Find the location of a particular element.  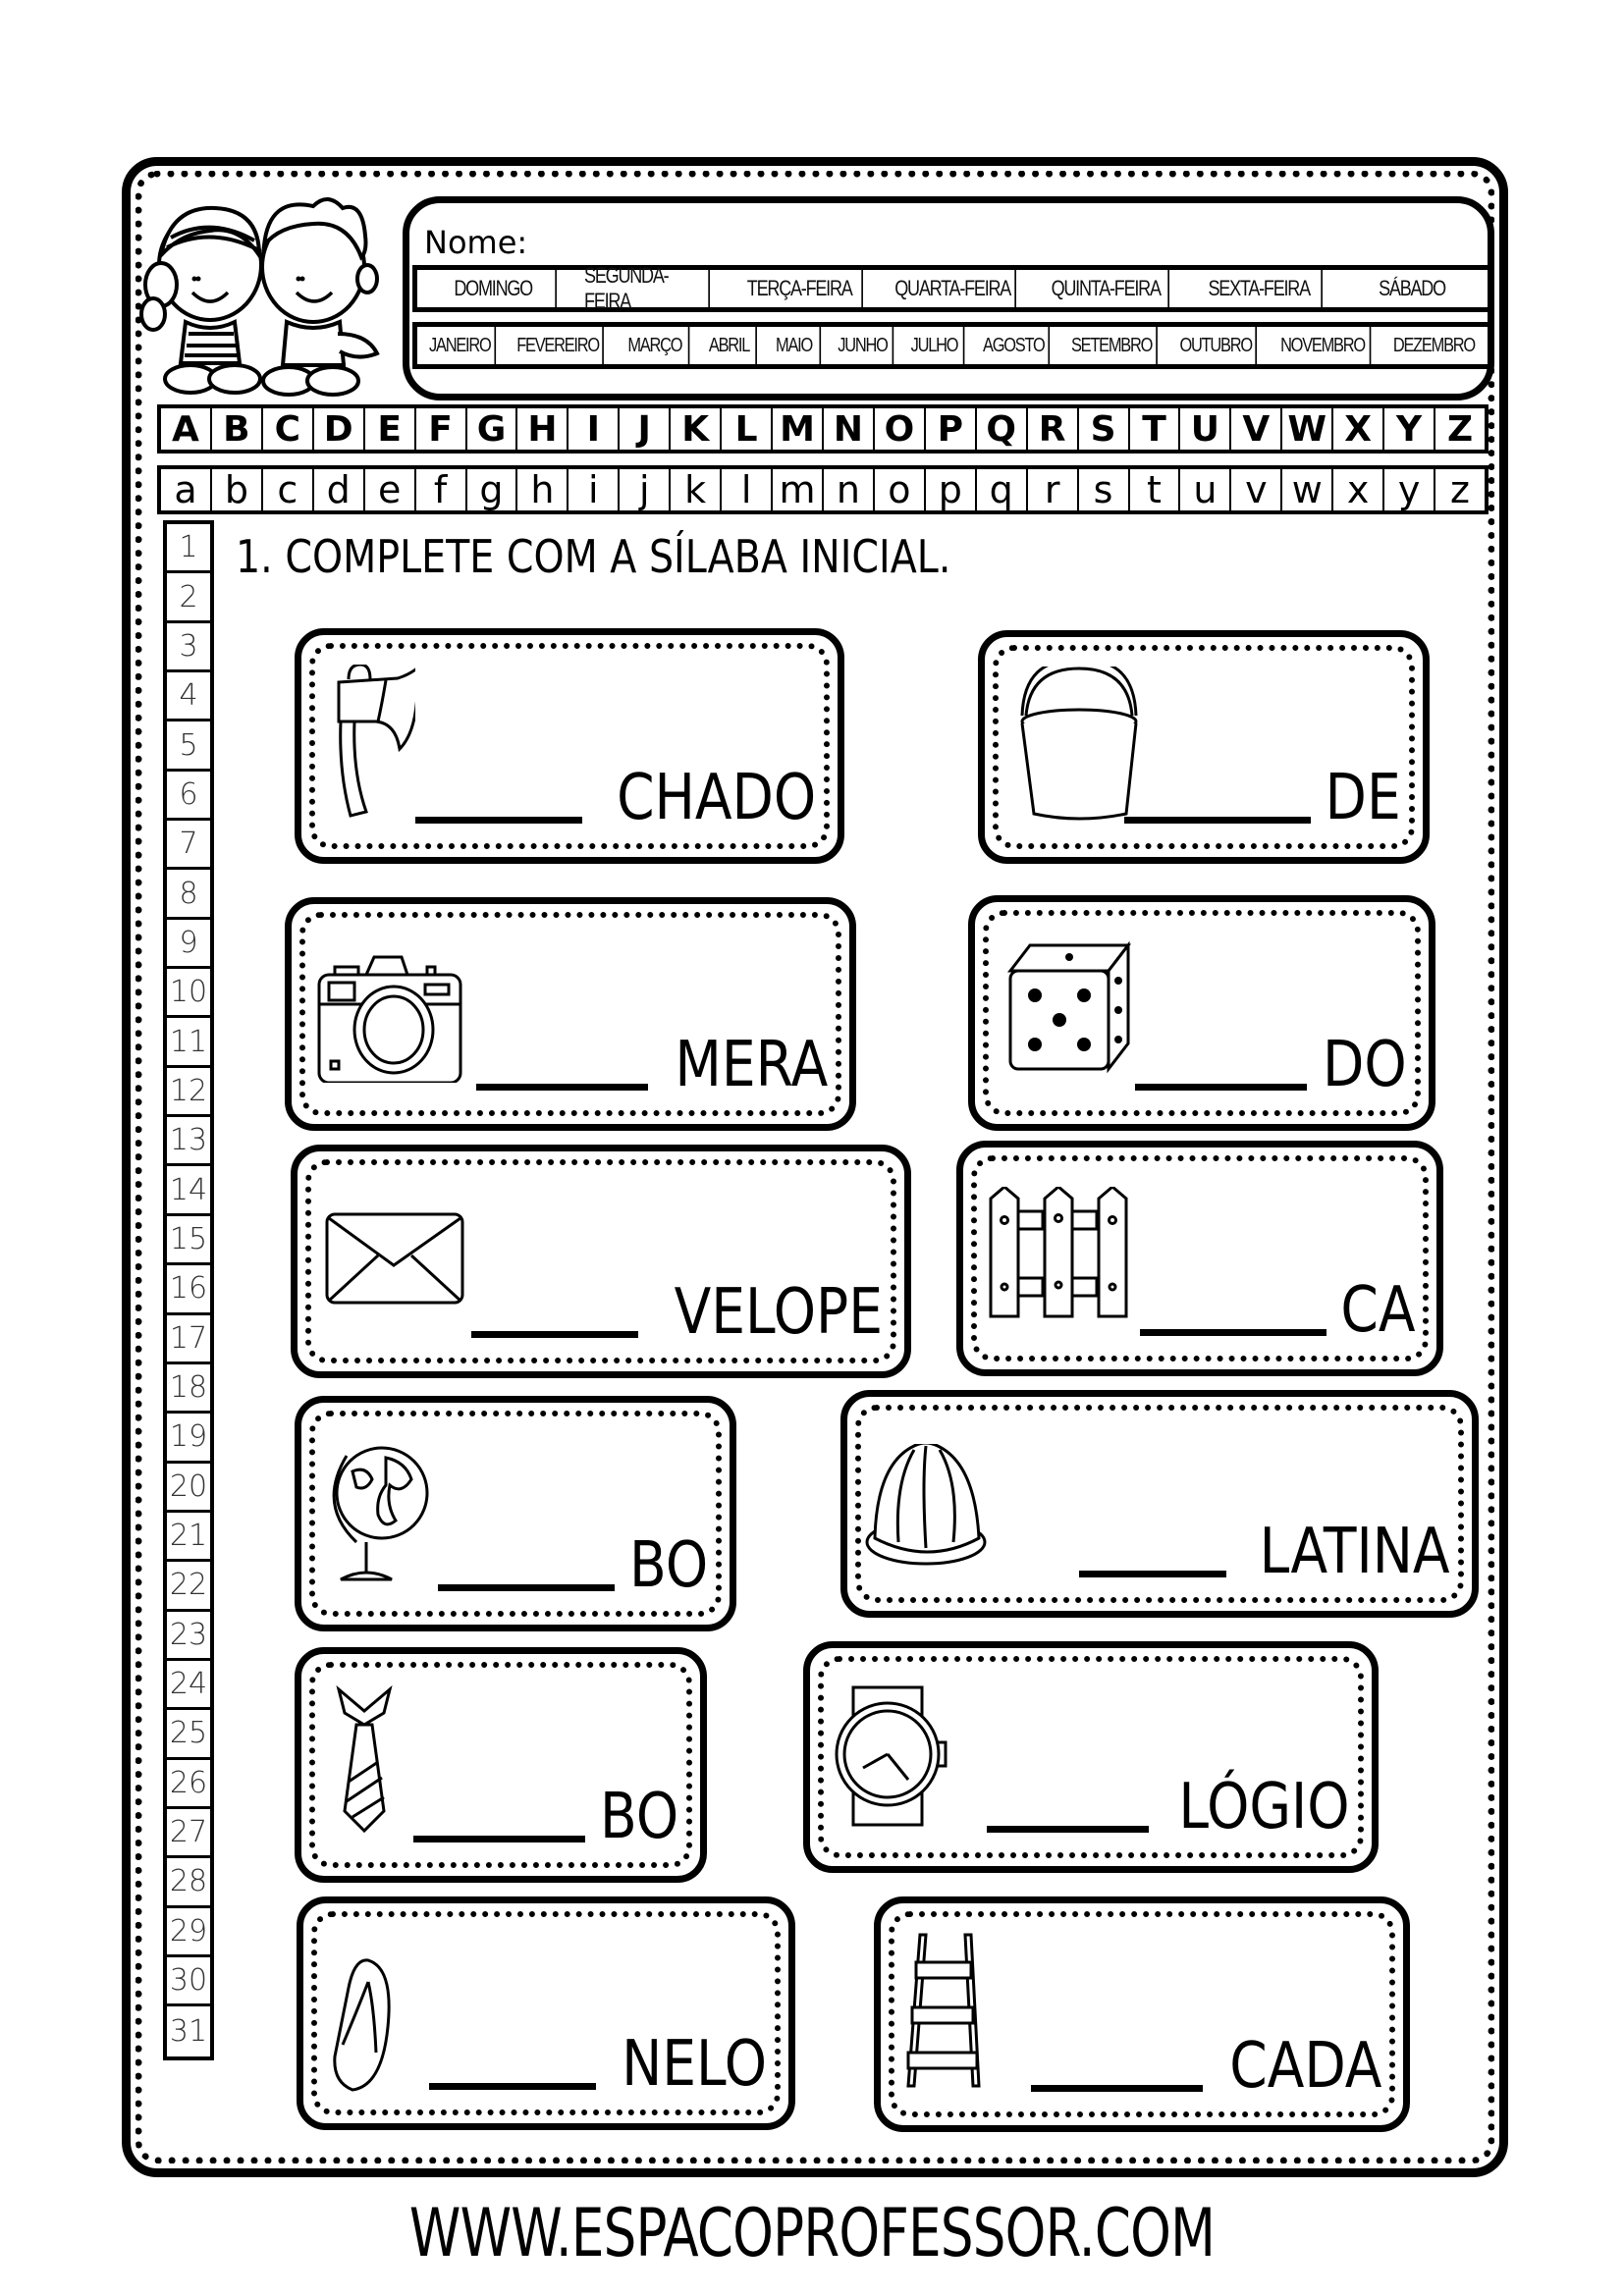

uppercase-letter-cell: B is located at coordinates (237, 429).